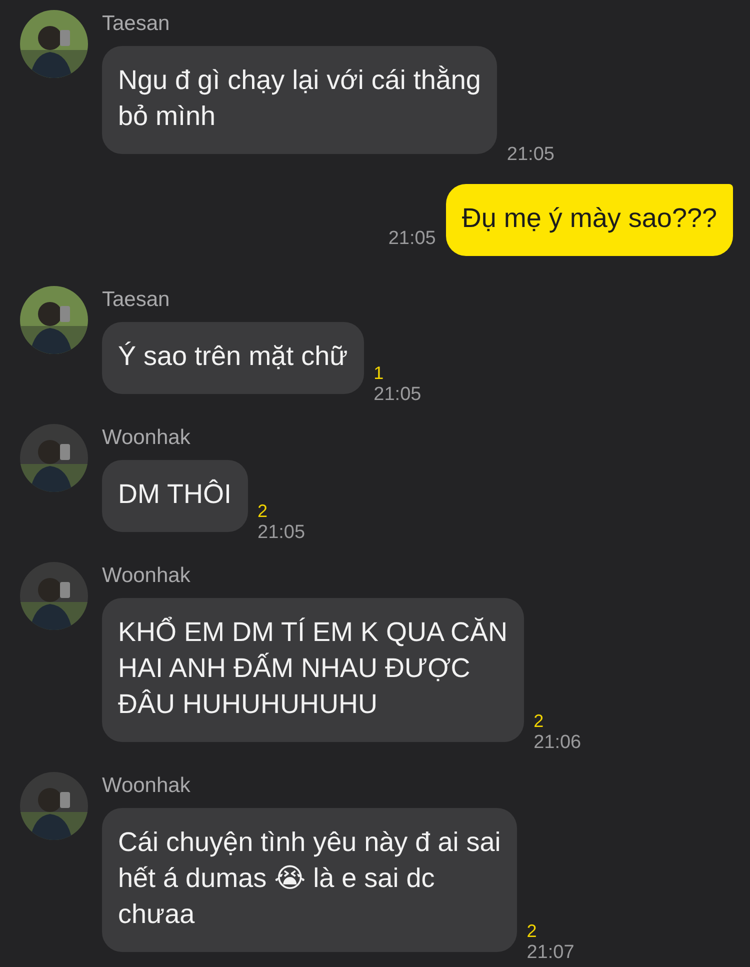  What do you see at coordinates (299, 100) in the screenshot?
I see `message-bubble: Ngu đ gì chạy lại với cái thằng bỏ mình` at bounding box center [299, 100].